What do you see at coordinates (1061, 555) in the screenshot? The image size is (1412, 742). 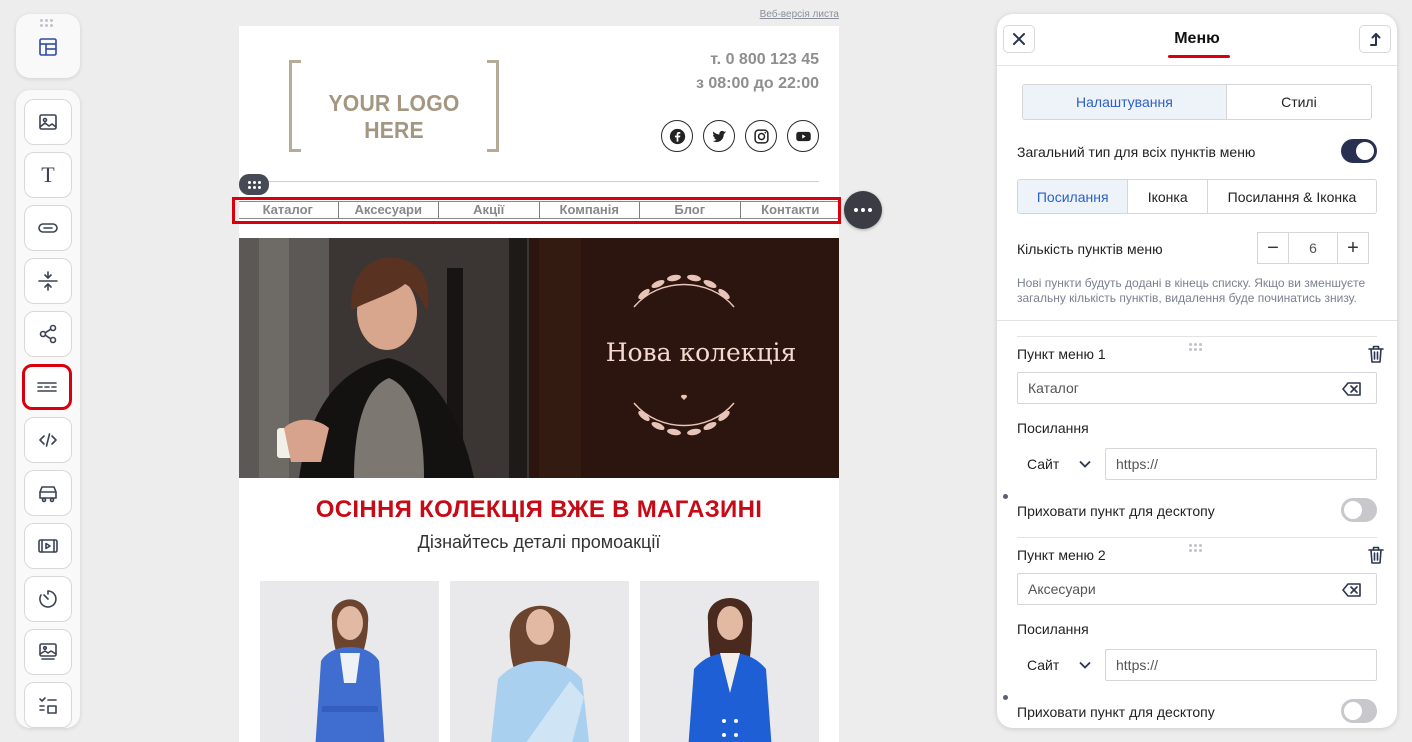 I see `menu-item-title: Пункт меню 2` at bounding box center [1061, 555].